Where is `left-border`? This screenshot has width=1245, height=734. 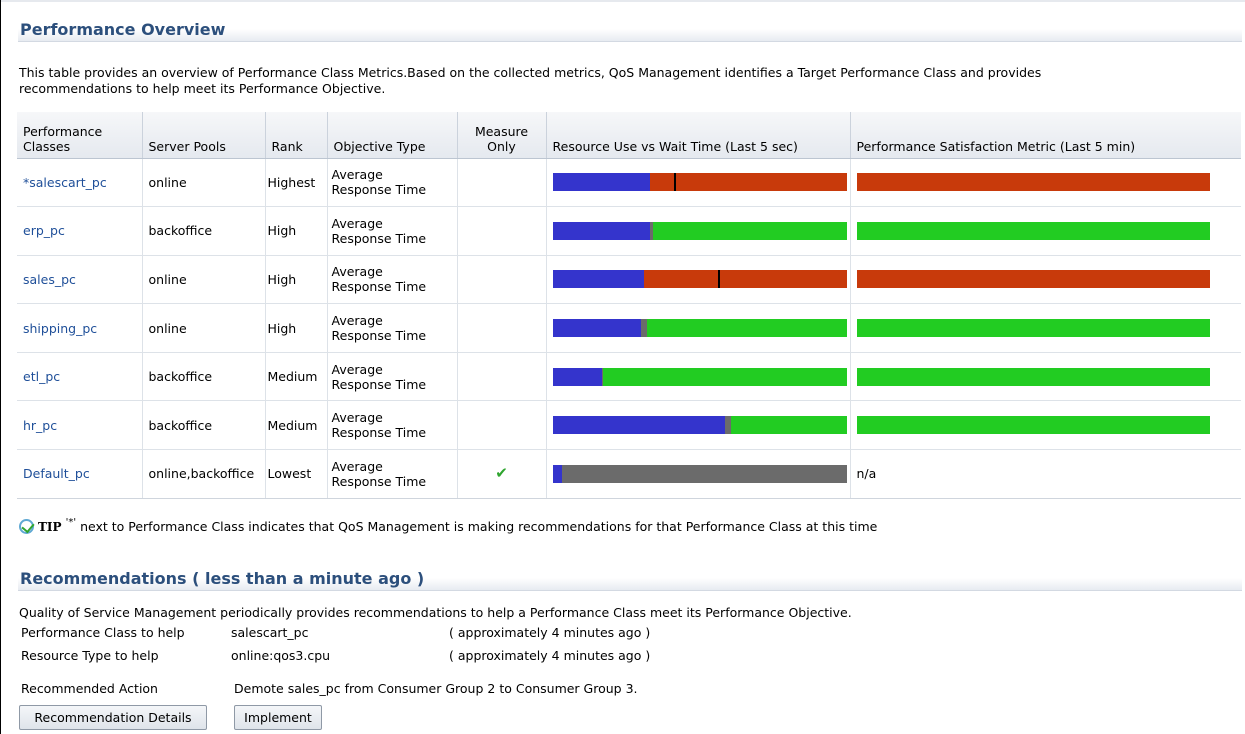
left-border is located at coordinates (0, 367).